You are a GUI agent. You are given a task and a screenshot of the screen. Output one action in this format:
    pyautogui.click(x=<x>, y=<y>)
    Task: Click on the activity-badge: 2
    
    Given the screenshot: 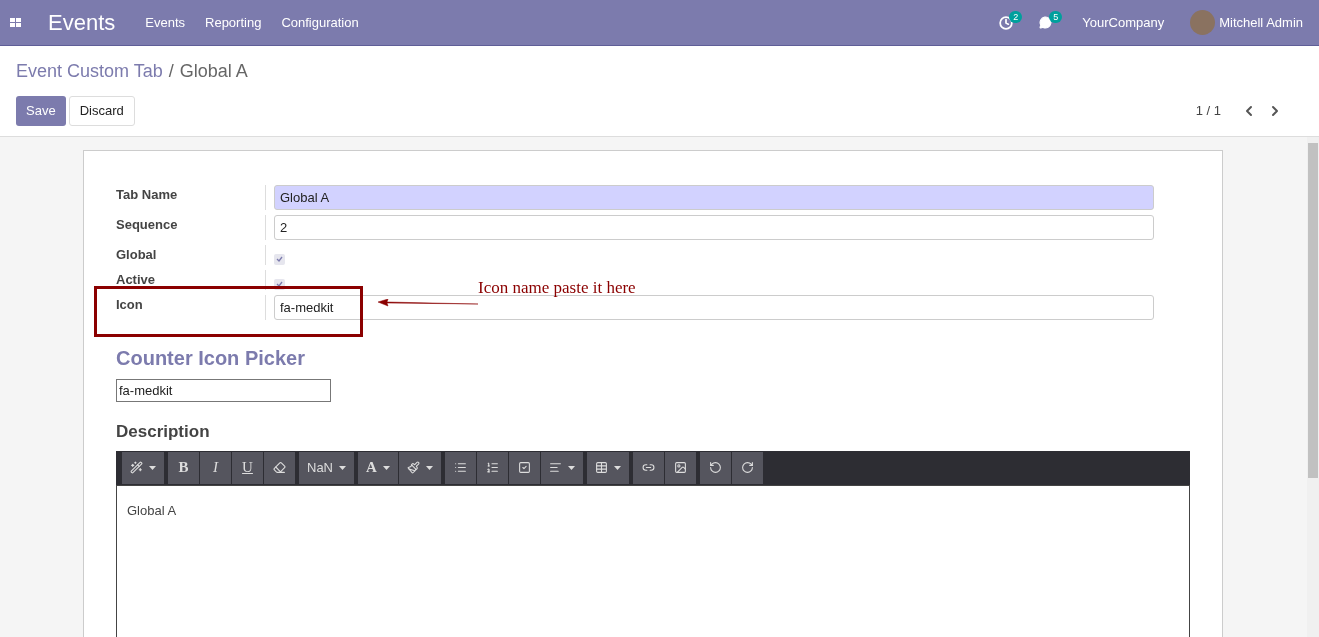 What is the action you would take?
    pyautogui.click(x=1016, y=16)
    